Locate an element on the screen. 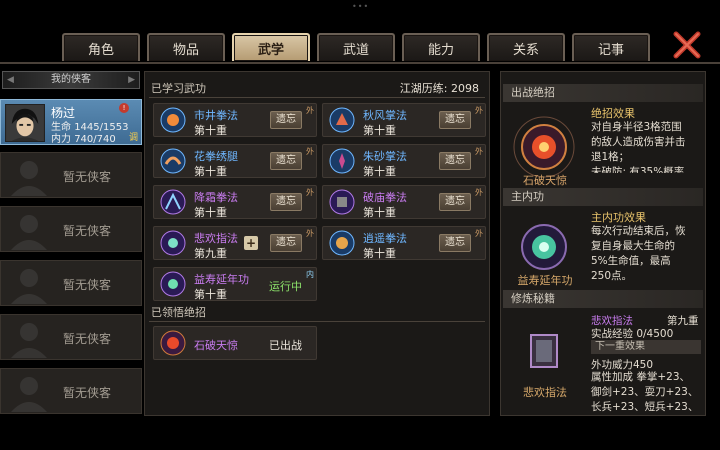  tab-relations: 关系 is located at coordinates (526, 47).